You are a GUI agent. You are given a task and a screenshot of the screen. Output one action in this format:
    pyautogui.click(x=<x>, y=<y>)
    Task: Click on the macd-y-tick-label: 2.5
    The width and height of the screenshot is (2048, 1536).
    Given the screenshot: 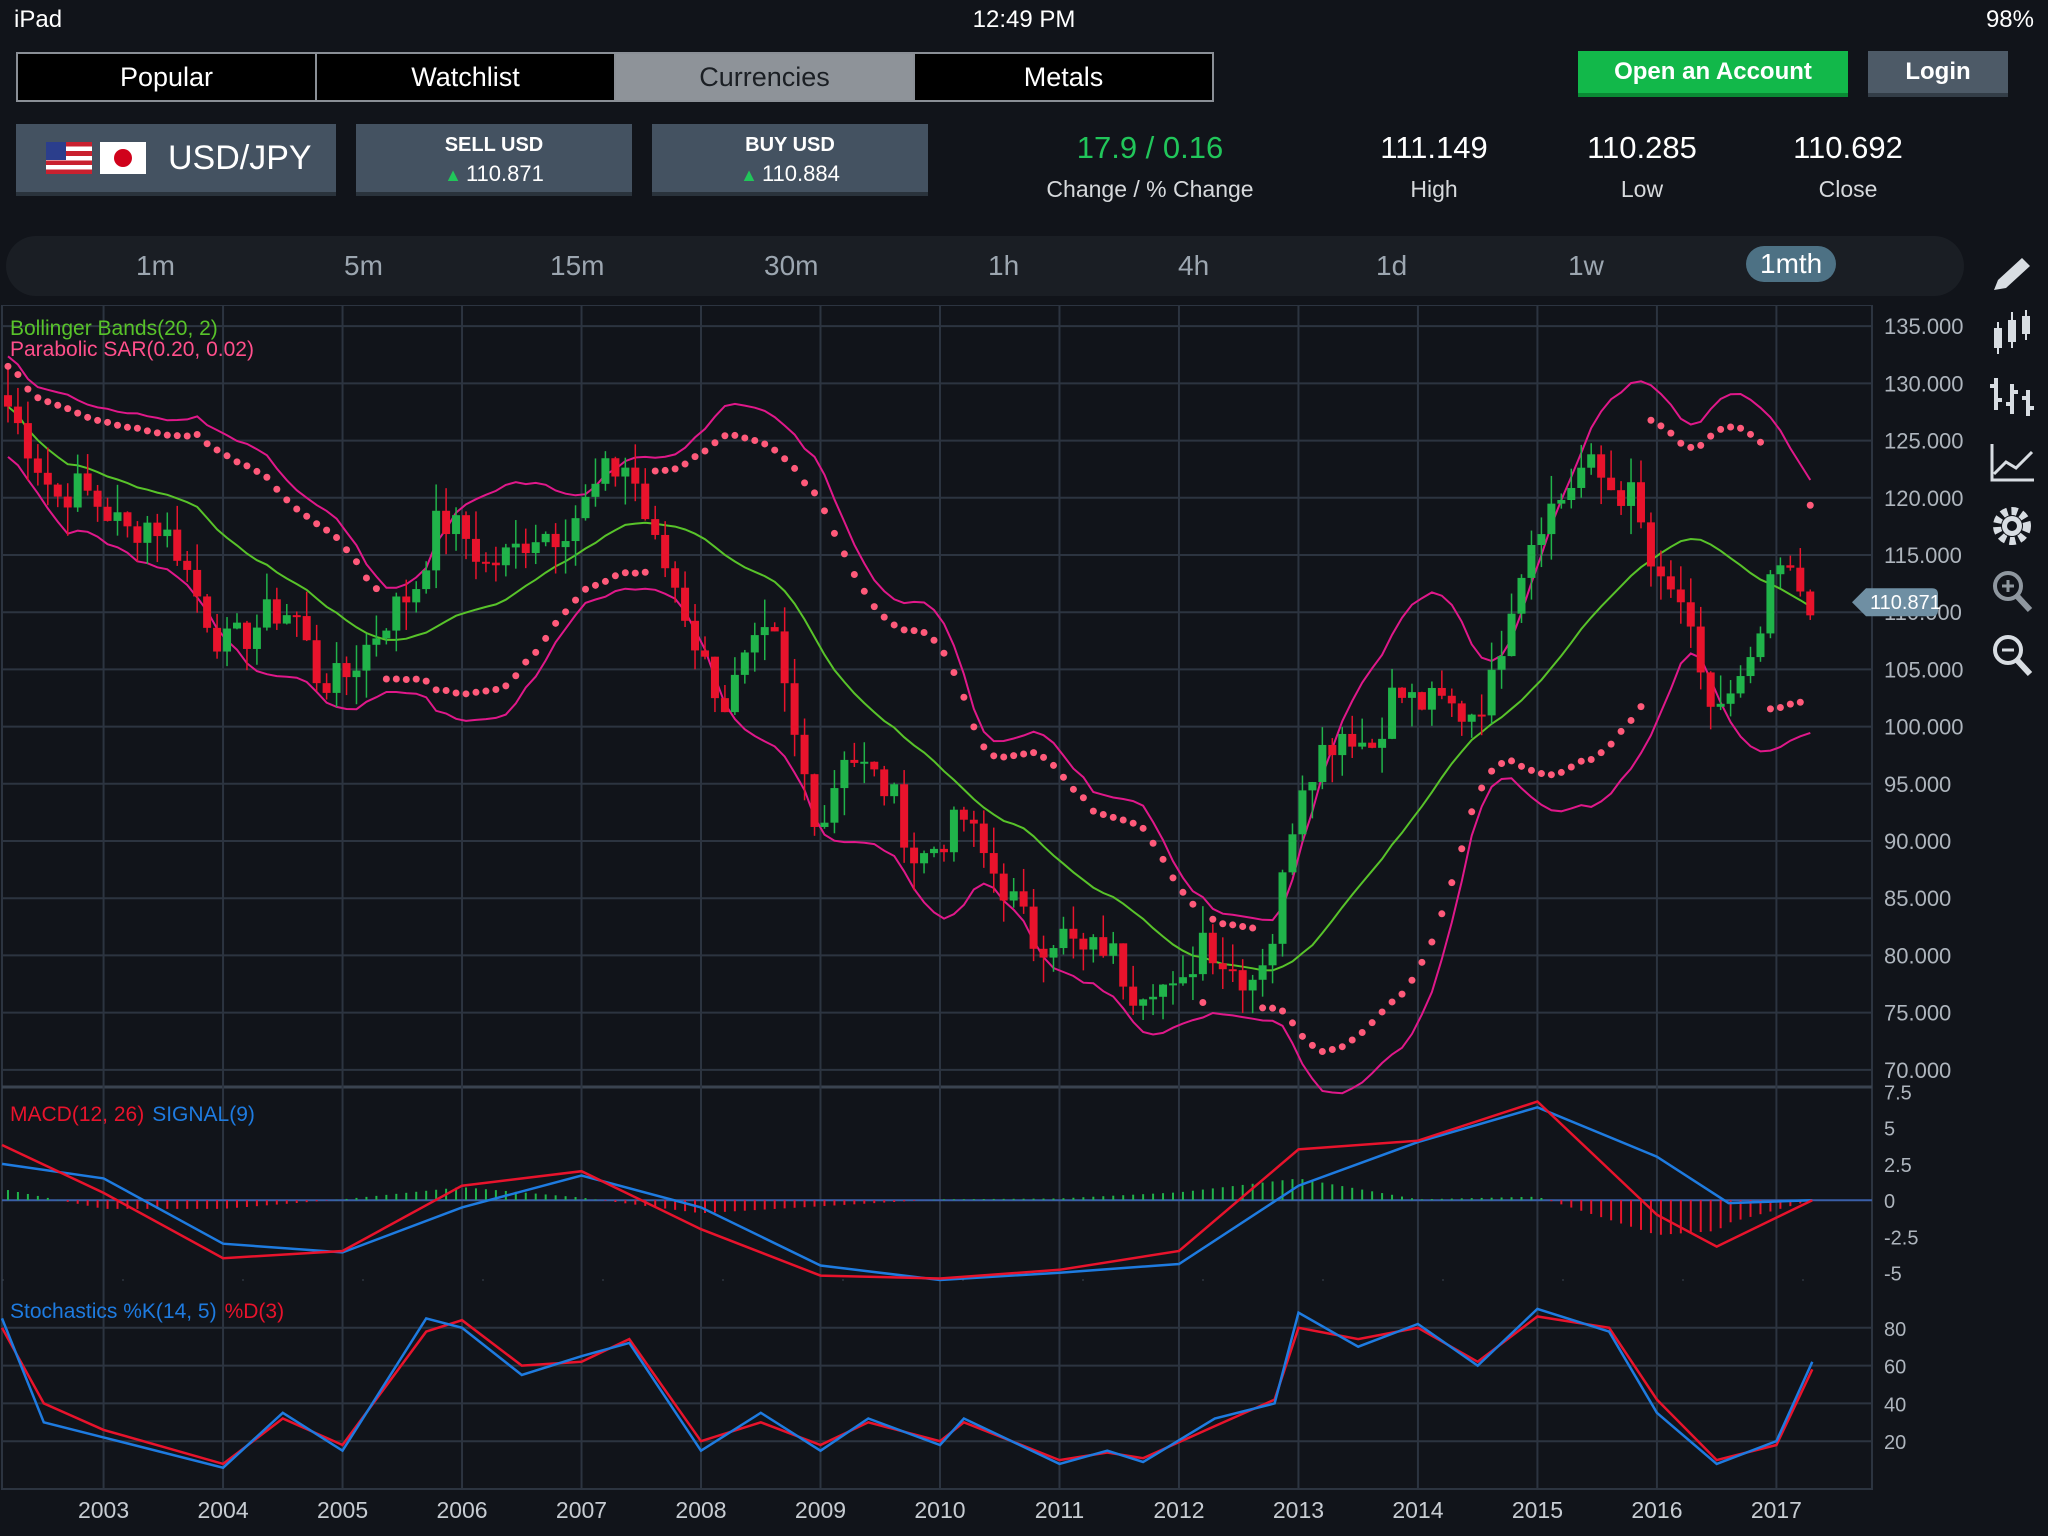 What is the action you would take?
    pyautogui.click(x=1898, y=1166)
    